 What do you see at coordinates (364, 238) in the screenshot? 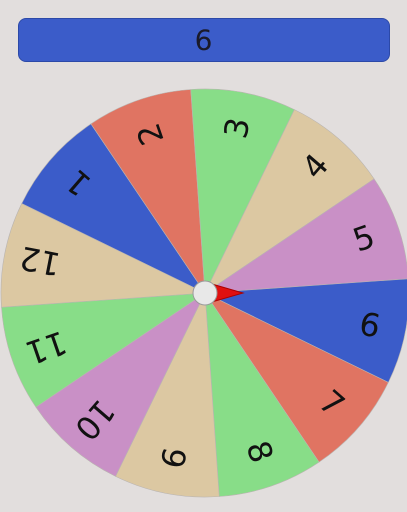
I see `segment-label: 5` at bounding box center [364, 238].